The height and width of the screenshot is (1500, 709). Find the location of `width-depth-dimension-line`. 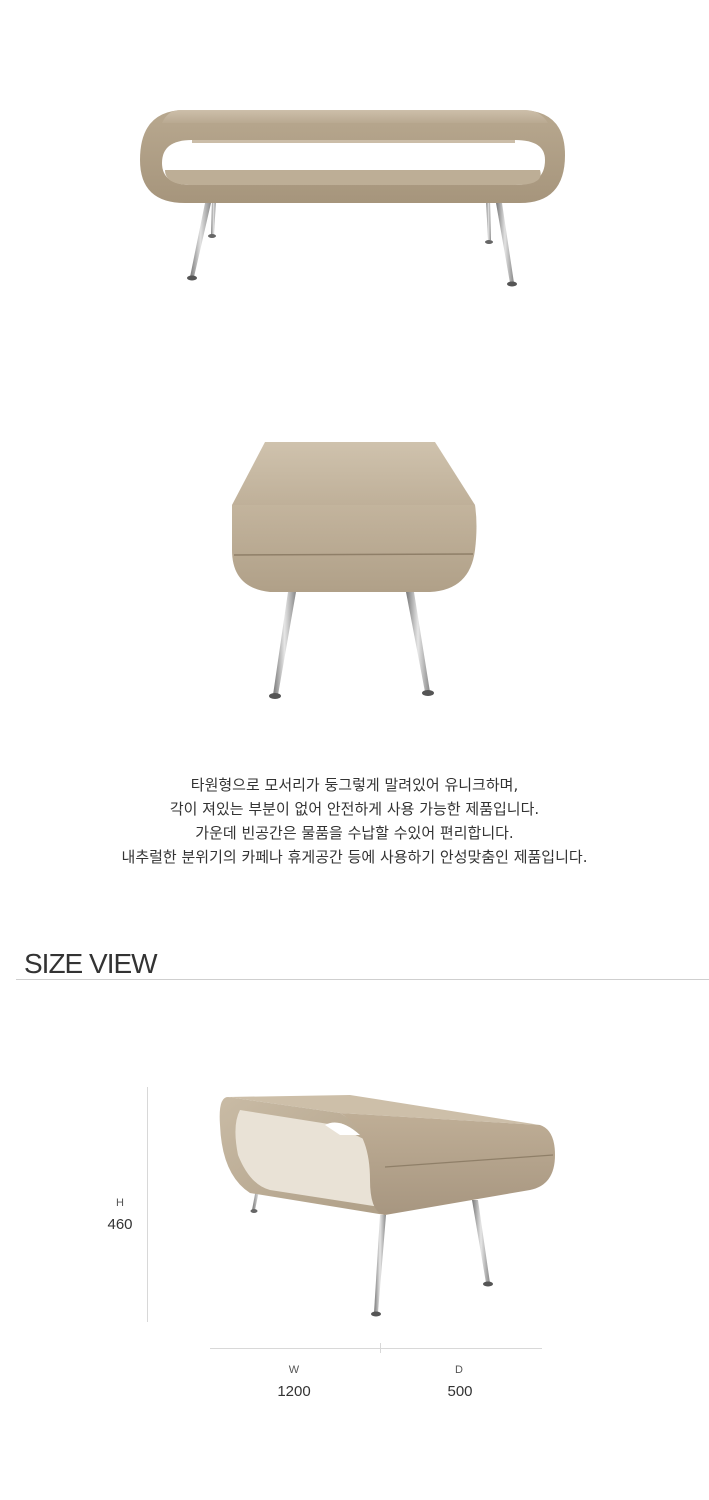

width-depth-dimension-line is located at coordinates (376, 1348).